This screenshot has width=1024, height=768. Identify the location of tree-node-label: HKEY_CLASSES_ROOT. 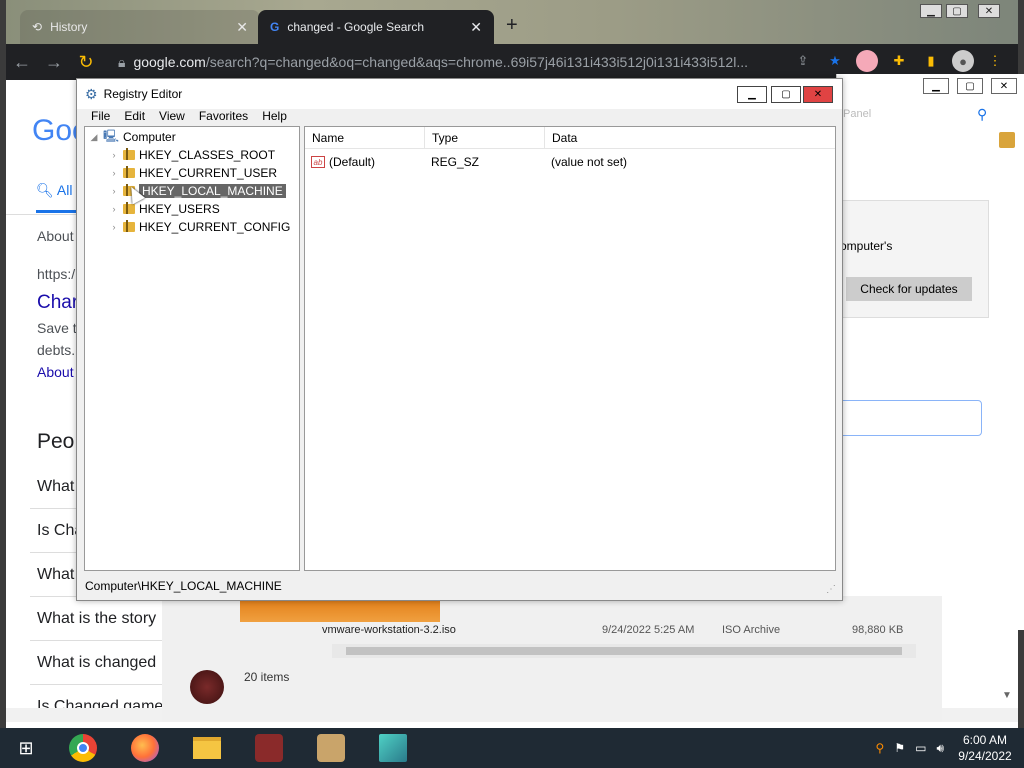
(207, 155).